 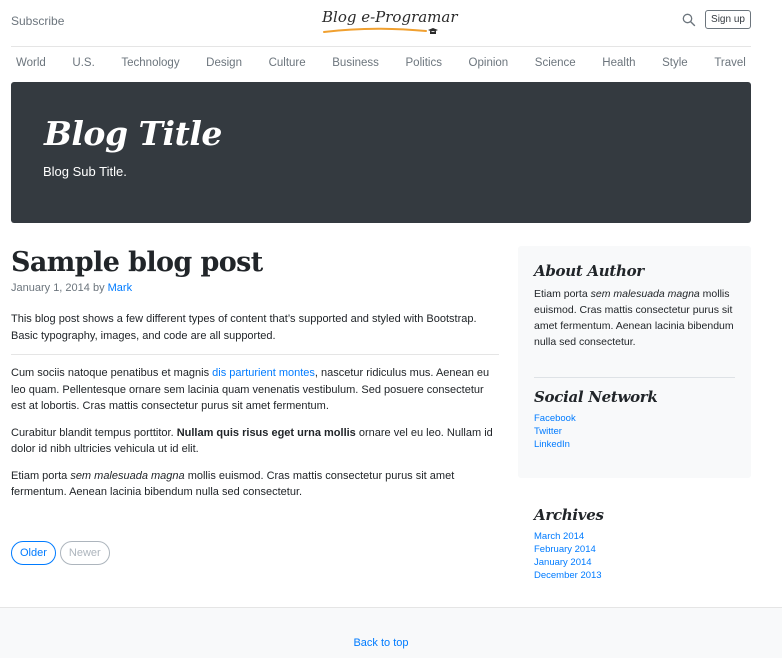 What do you see at coordinates (568, 562) in the screenshot?
I see `archive-link: January 2014` at bounding box center [568, 562].